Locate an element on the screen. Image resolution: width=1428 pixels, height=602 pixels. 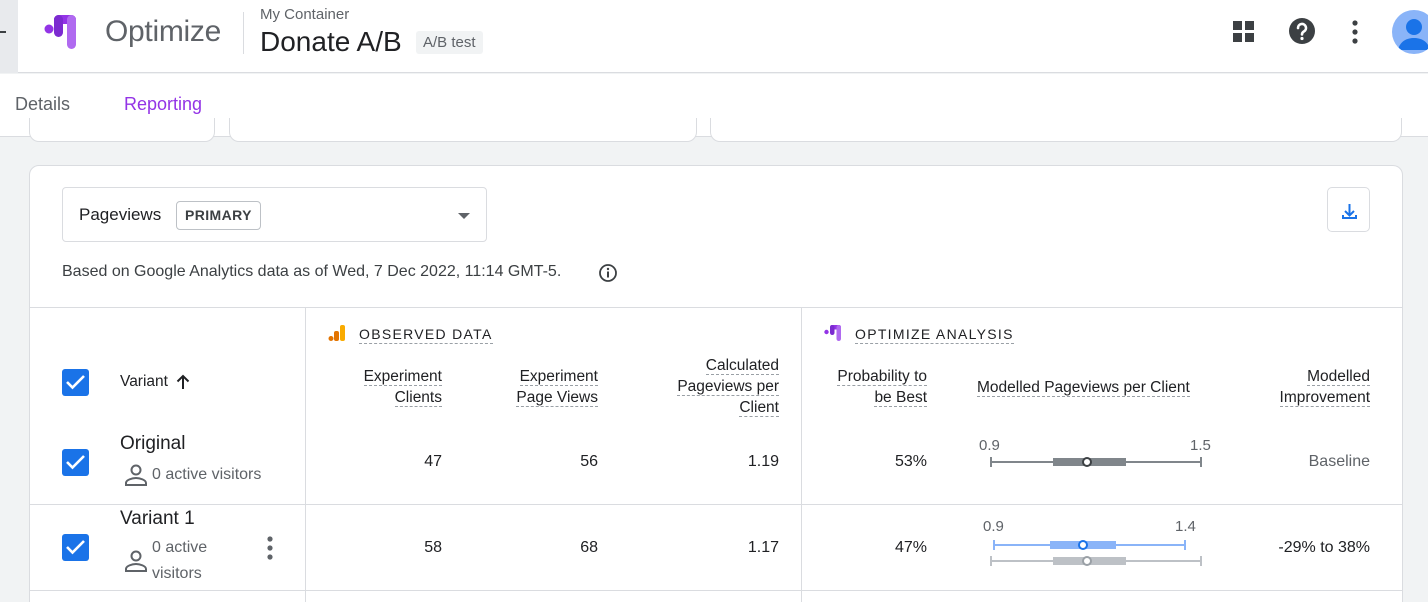
experiment-page-views-value: 56 is located at coordinates (589, 461).